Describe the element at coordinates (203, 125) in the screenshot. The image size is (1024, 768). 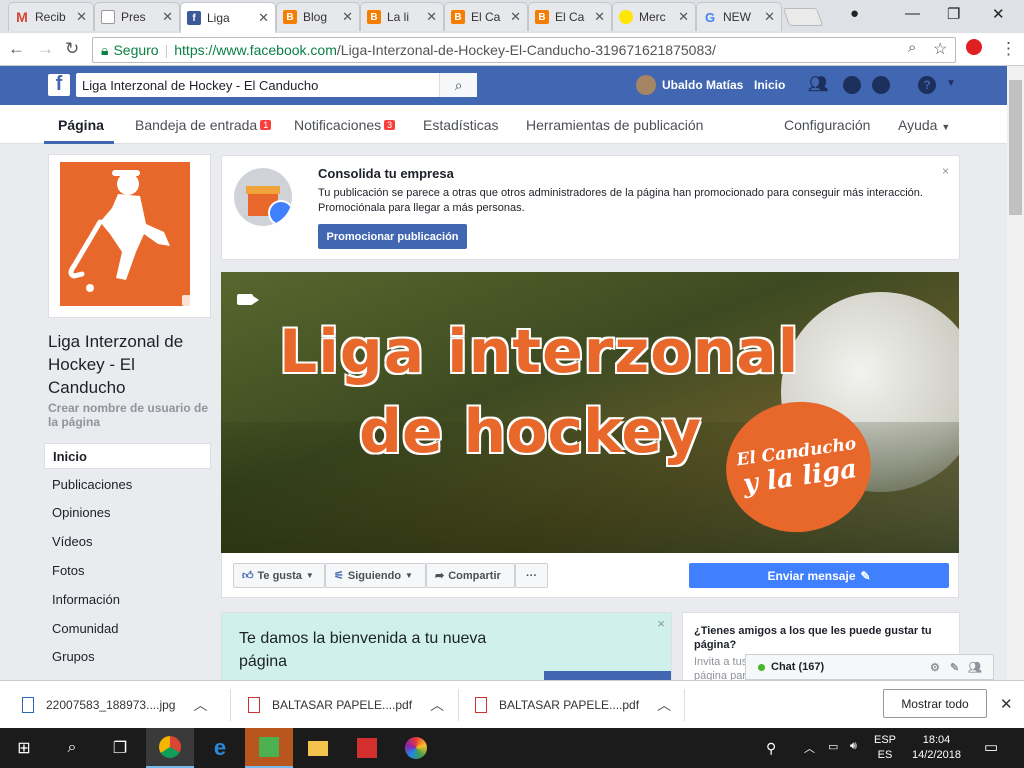
I see `tab-inbox: Bandeja de entrada 1` at that location.